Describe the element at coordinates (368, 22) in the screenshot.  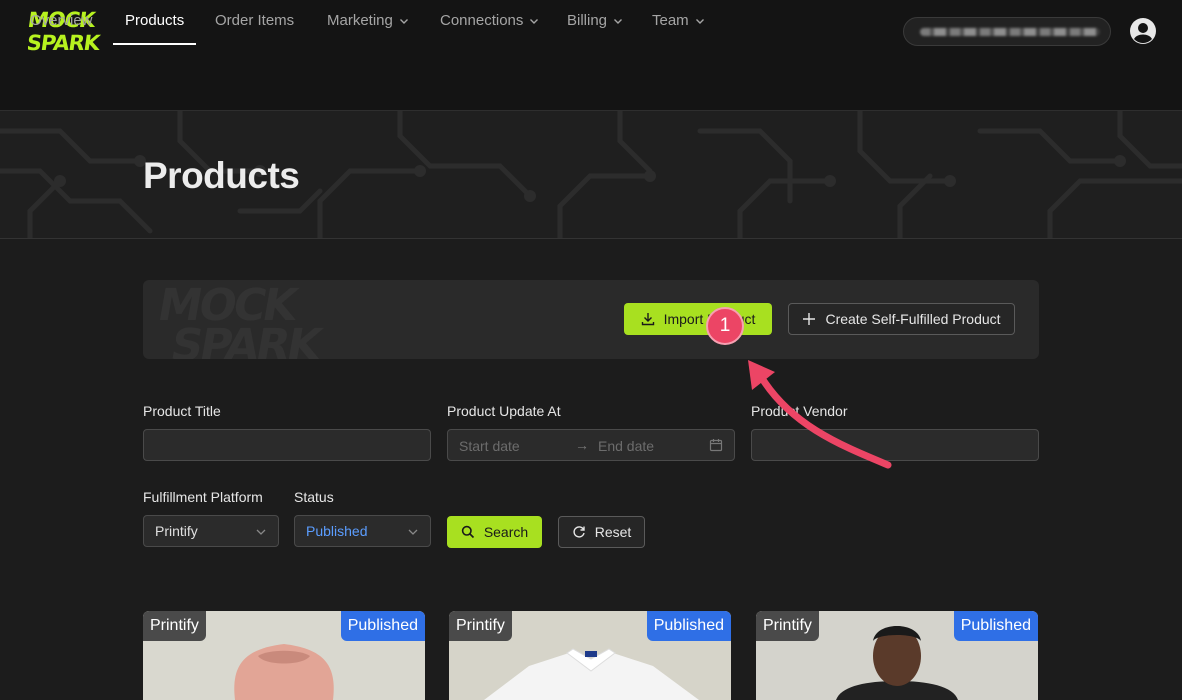
I see `nav-marketing: Marketing` at that location.